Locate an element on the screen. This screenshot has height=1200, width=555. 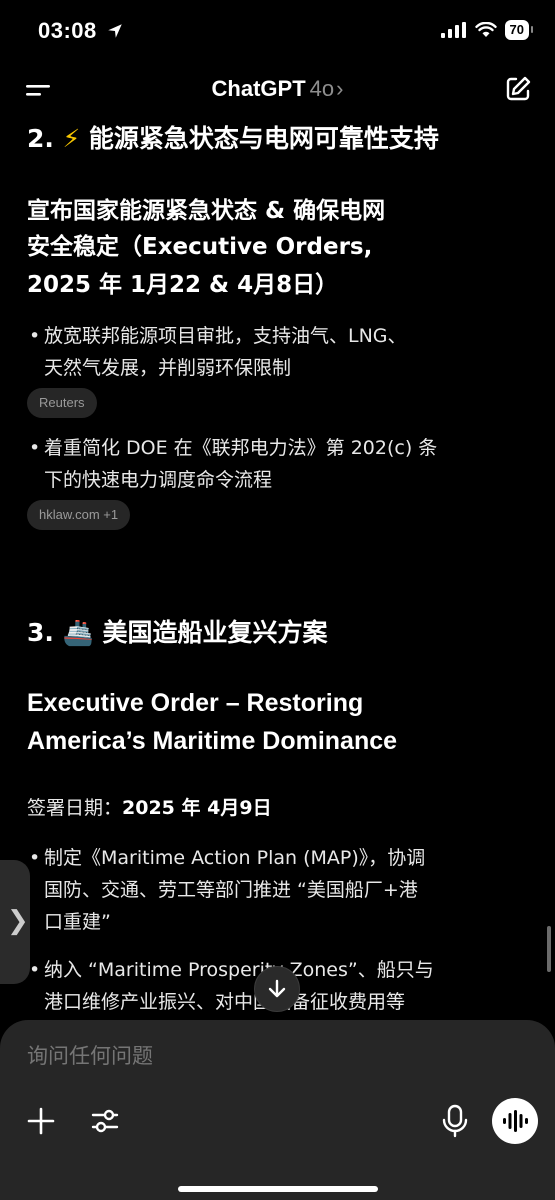
source-chip: Reuters is located at coordinates (62, 403).